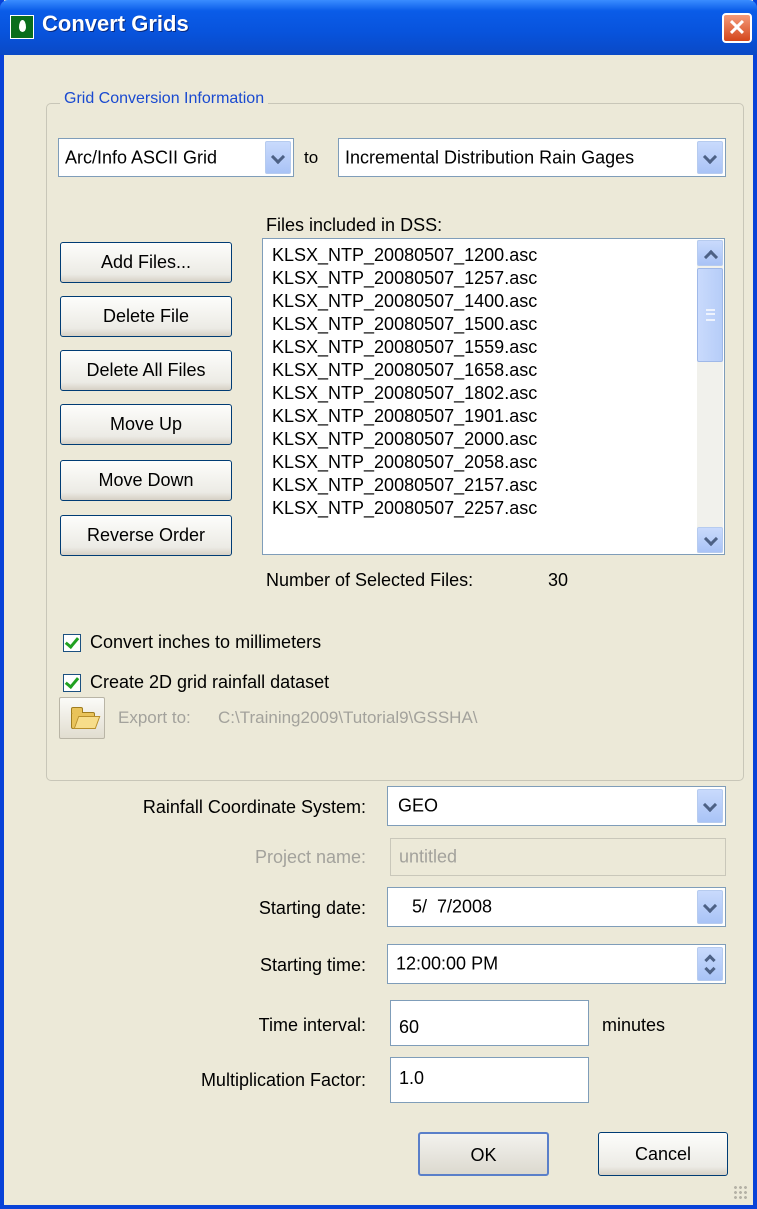 Image resolution: width=757 pixels, height=1209 pixels. Describe the element at coordinates (452, 906) in the screenshot. I see `starting-date-value: 5/ 7/2008` at that location.